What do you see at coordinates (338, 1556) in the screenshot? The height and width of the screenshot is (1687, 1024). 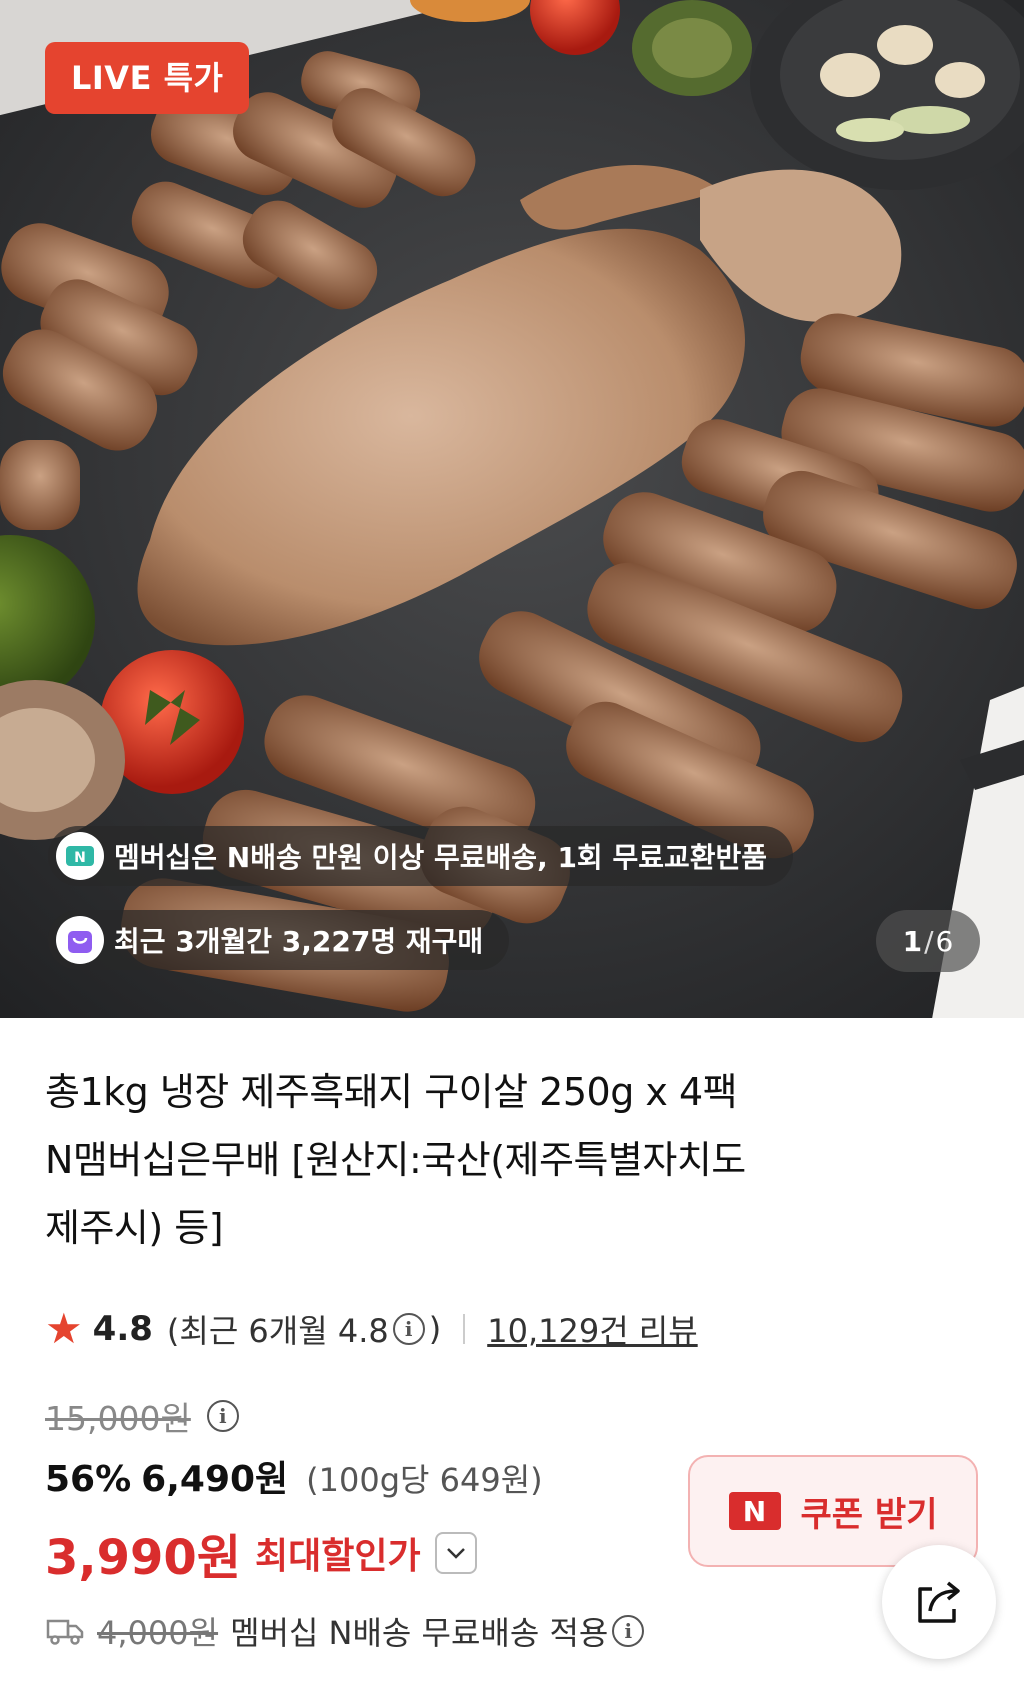 I see `max-discount-label: 최대할인가` at bounding box center [338, 1556].